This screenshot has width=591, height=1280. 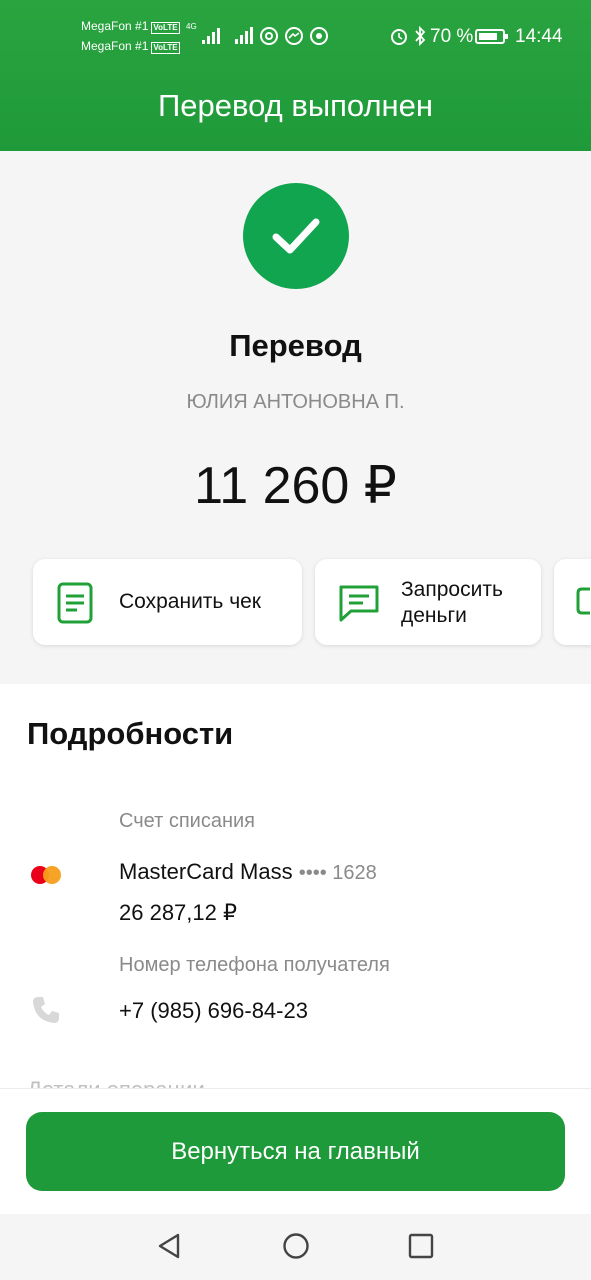 What do you see at coordinates (319, 36) in the screenshot?
I see `whatsapp-icon` at bounding box center [319, 36].